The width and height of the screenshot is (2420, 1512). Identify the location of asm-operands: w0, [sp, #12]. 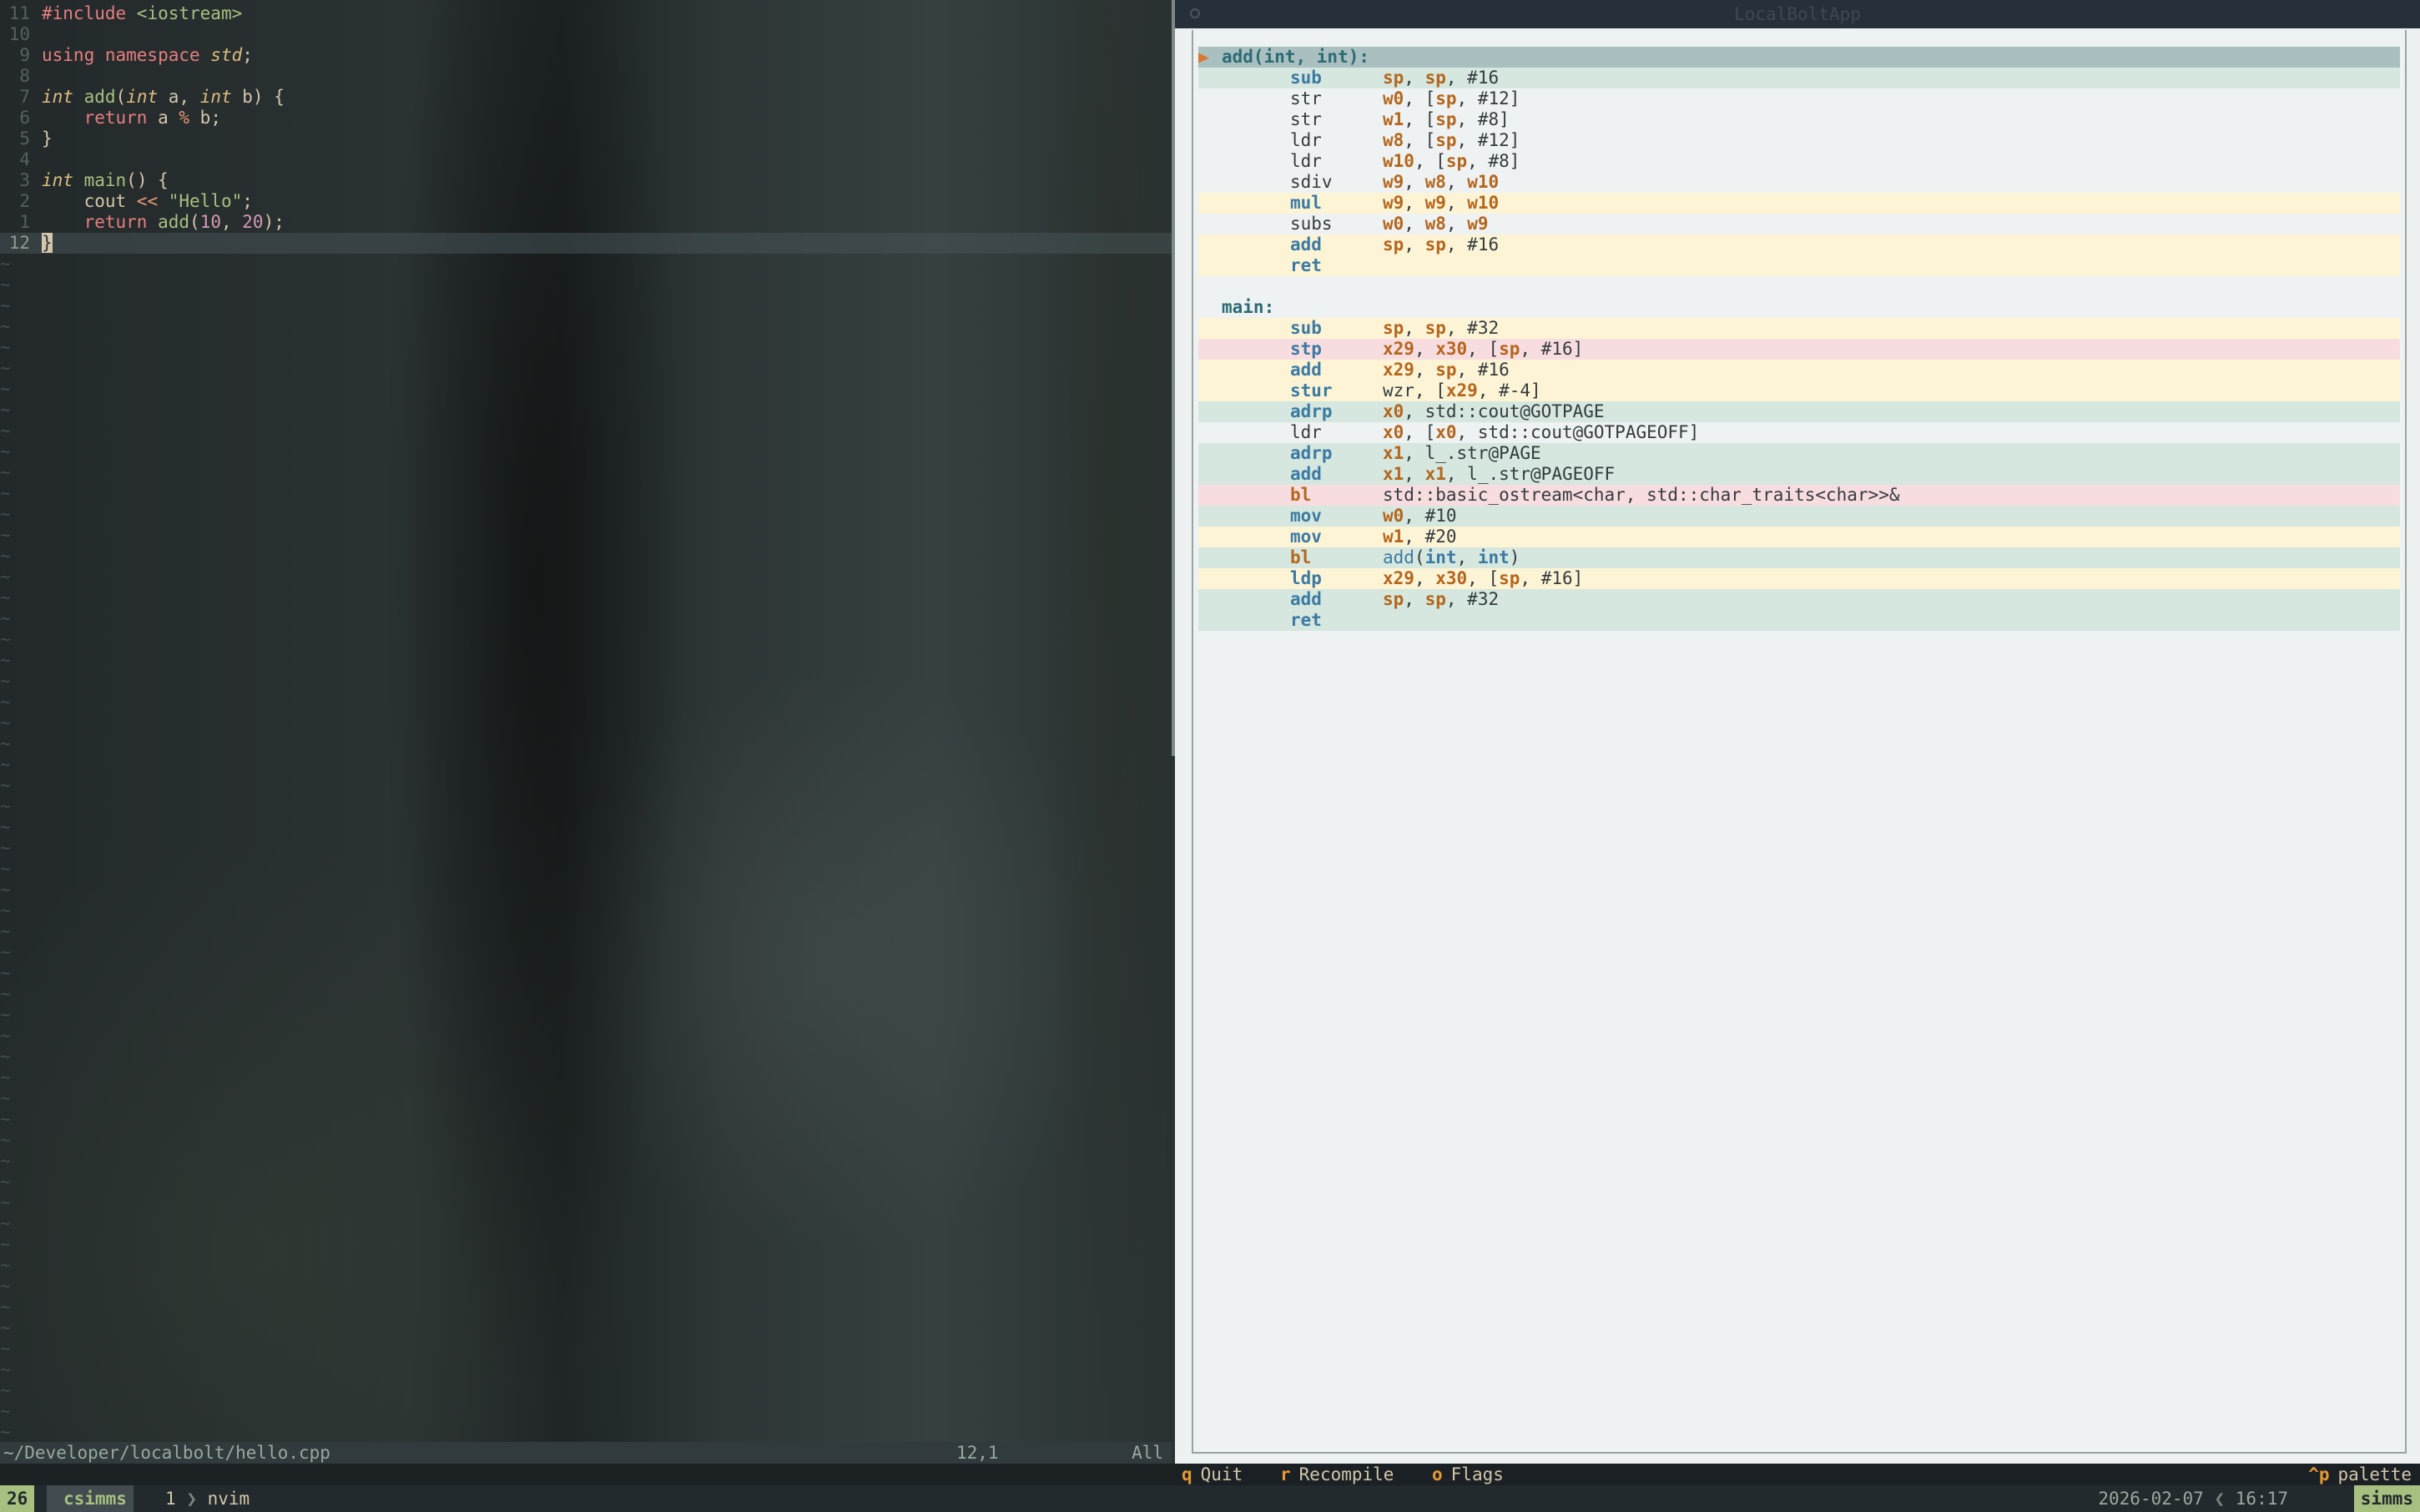
(1451, 98).